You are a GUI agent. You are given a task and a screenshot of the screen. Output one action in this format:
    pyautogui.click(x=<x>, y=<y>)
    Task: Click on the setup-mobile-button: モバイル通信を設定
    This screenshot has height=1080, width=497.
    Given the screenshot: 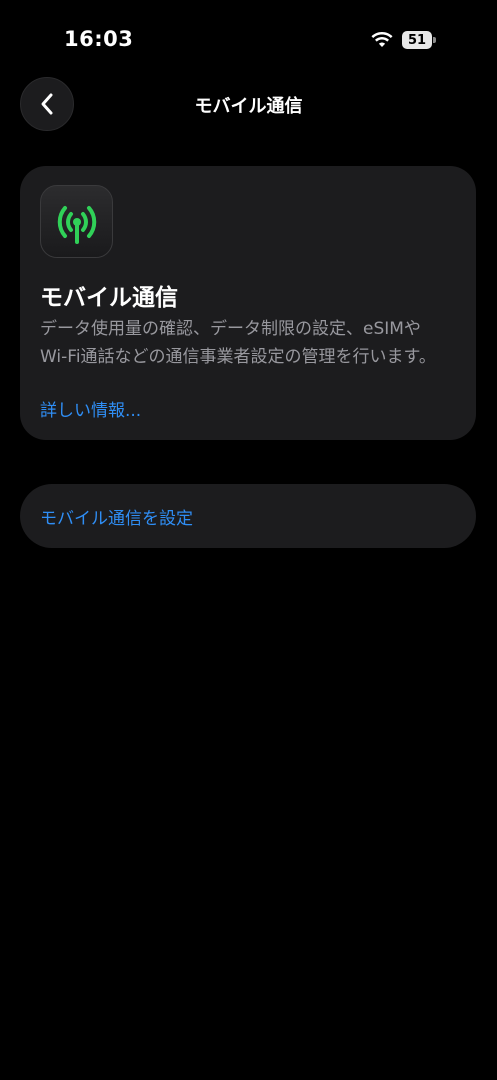 What is the action you would take?
    pyautogui.click(x=248, y=516)
    